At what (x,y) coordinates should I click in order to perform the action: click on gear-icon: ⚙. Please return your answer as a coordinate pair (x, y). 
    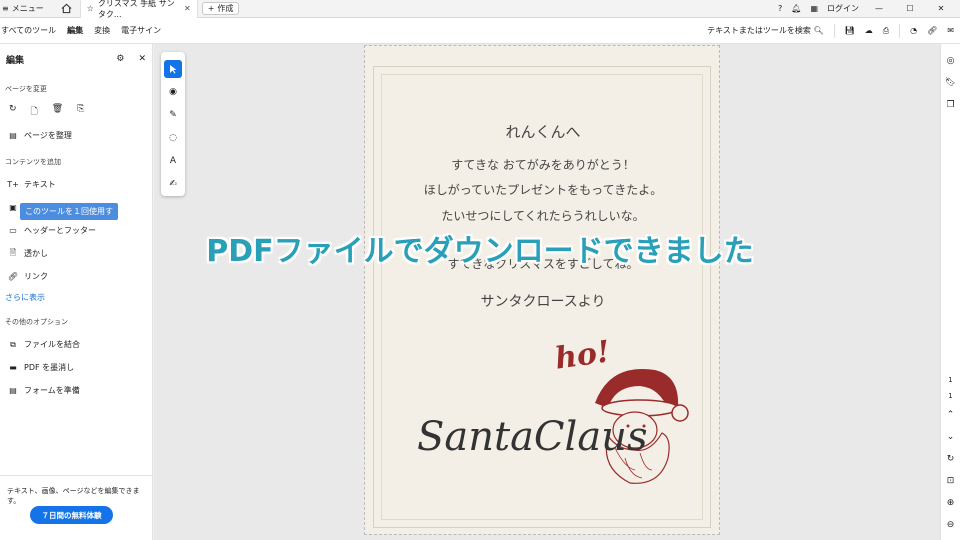
    Looking at the image, I should click on (120, 59).